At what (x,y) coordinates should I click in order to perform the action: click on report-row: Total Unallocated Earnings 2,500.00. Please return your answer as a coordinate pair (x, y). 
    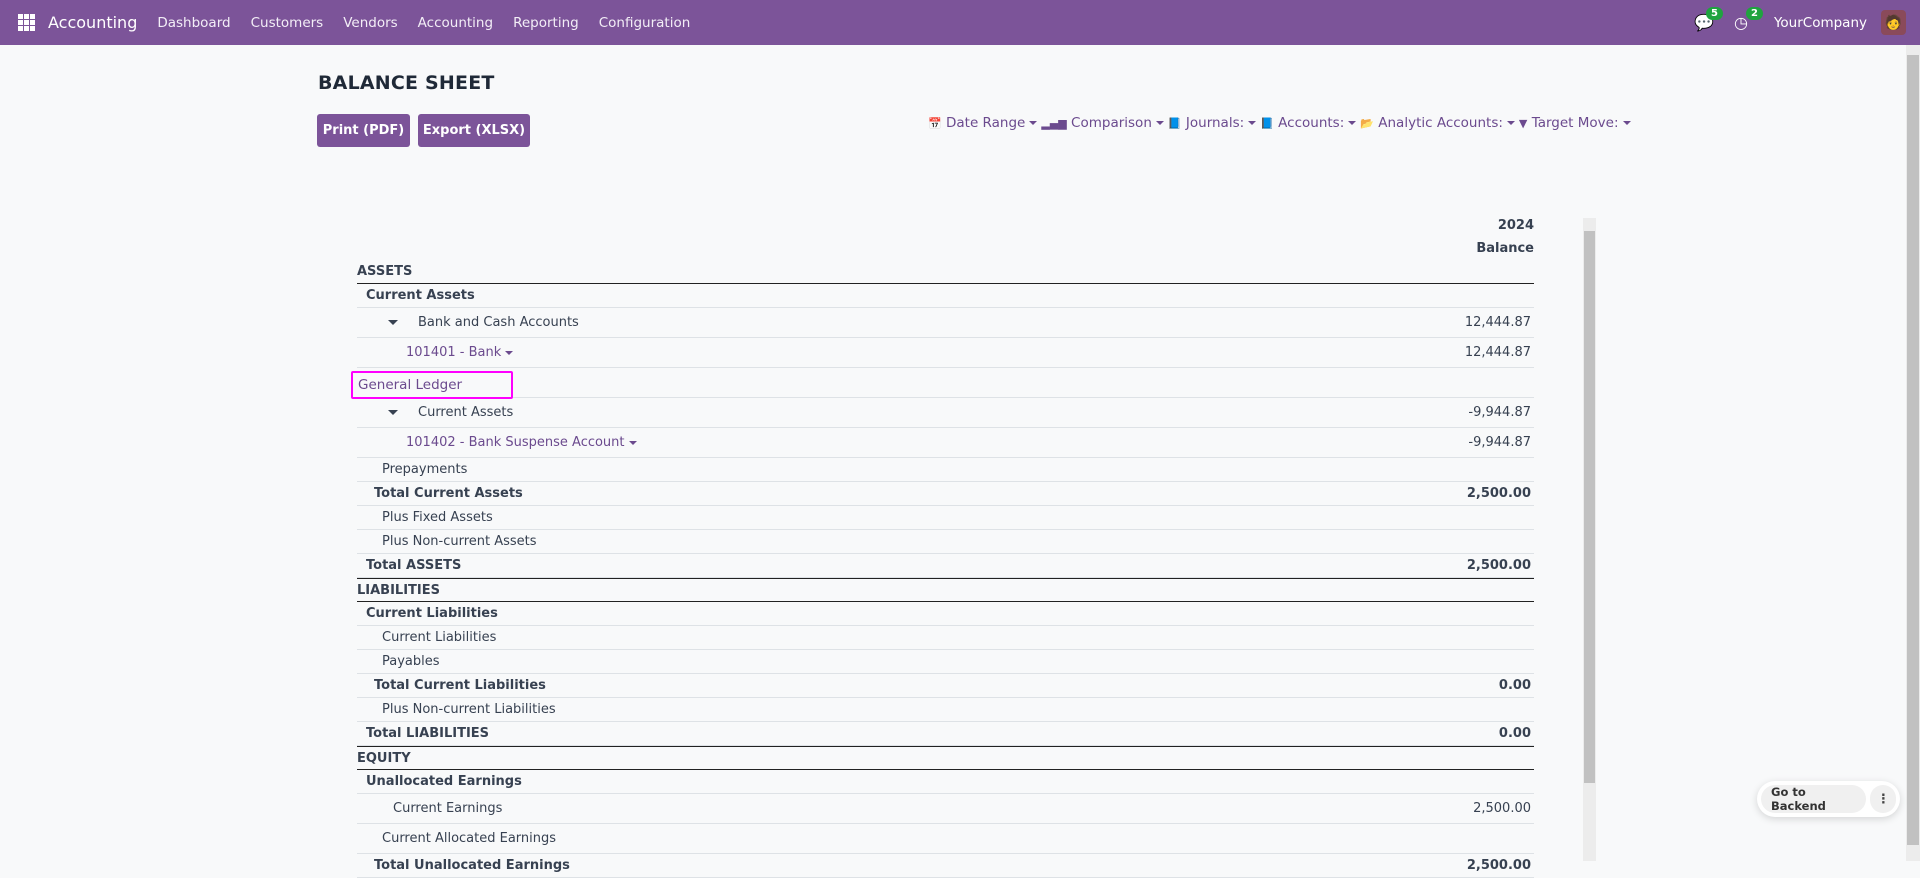
    Looking at the image, I should click on (945, 866).